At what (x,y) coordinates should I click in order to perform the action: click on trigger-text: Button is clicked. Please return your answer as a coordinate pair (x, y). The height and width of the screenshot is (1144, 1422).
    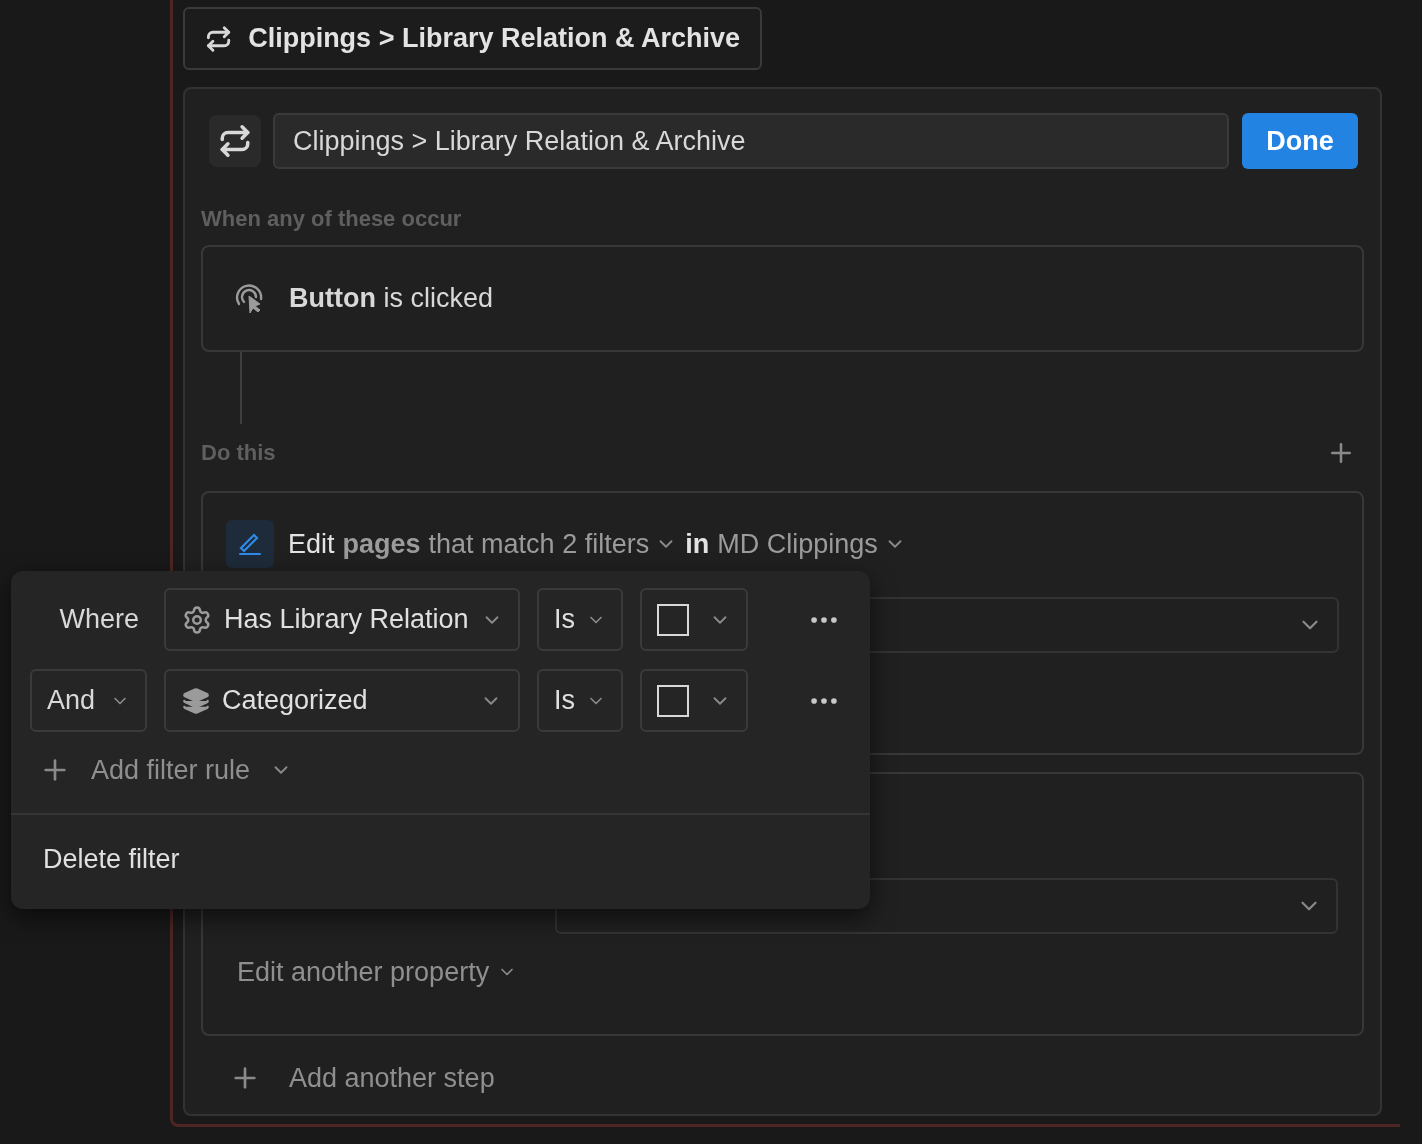
    Looking at the image, I should click on (391, 299).